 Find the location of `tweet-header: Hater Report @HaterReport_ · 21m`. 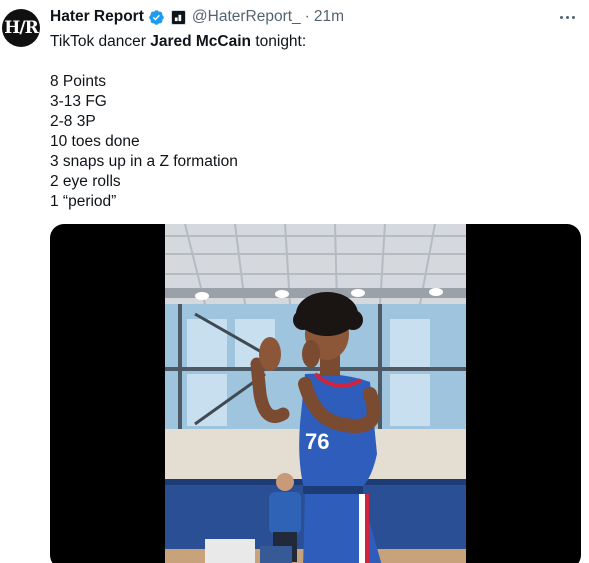

tweet-header: Hater Report @HaterReport_ · 21m is located at coordinates (197, 17).